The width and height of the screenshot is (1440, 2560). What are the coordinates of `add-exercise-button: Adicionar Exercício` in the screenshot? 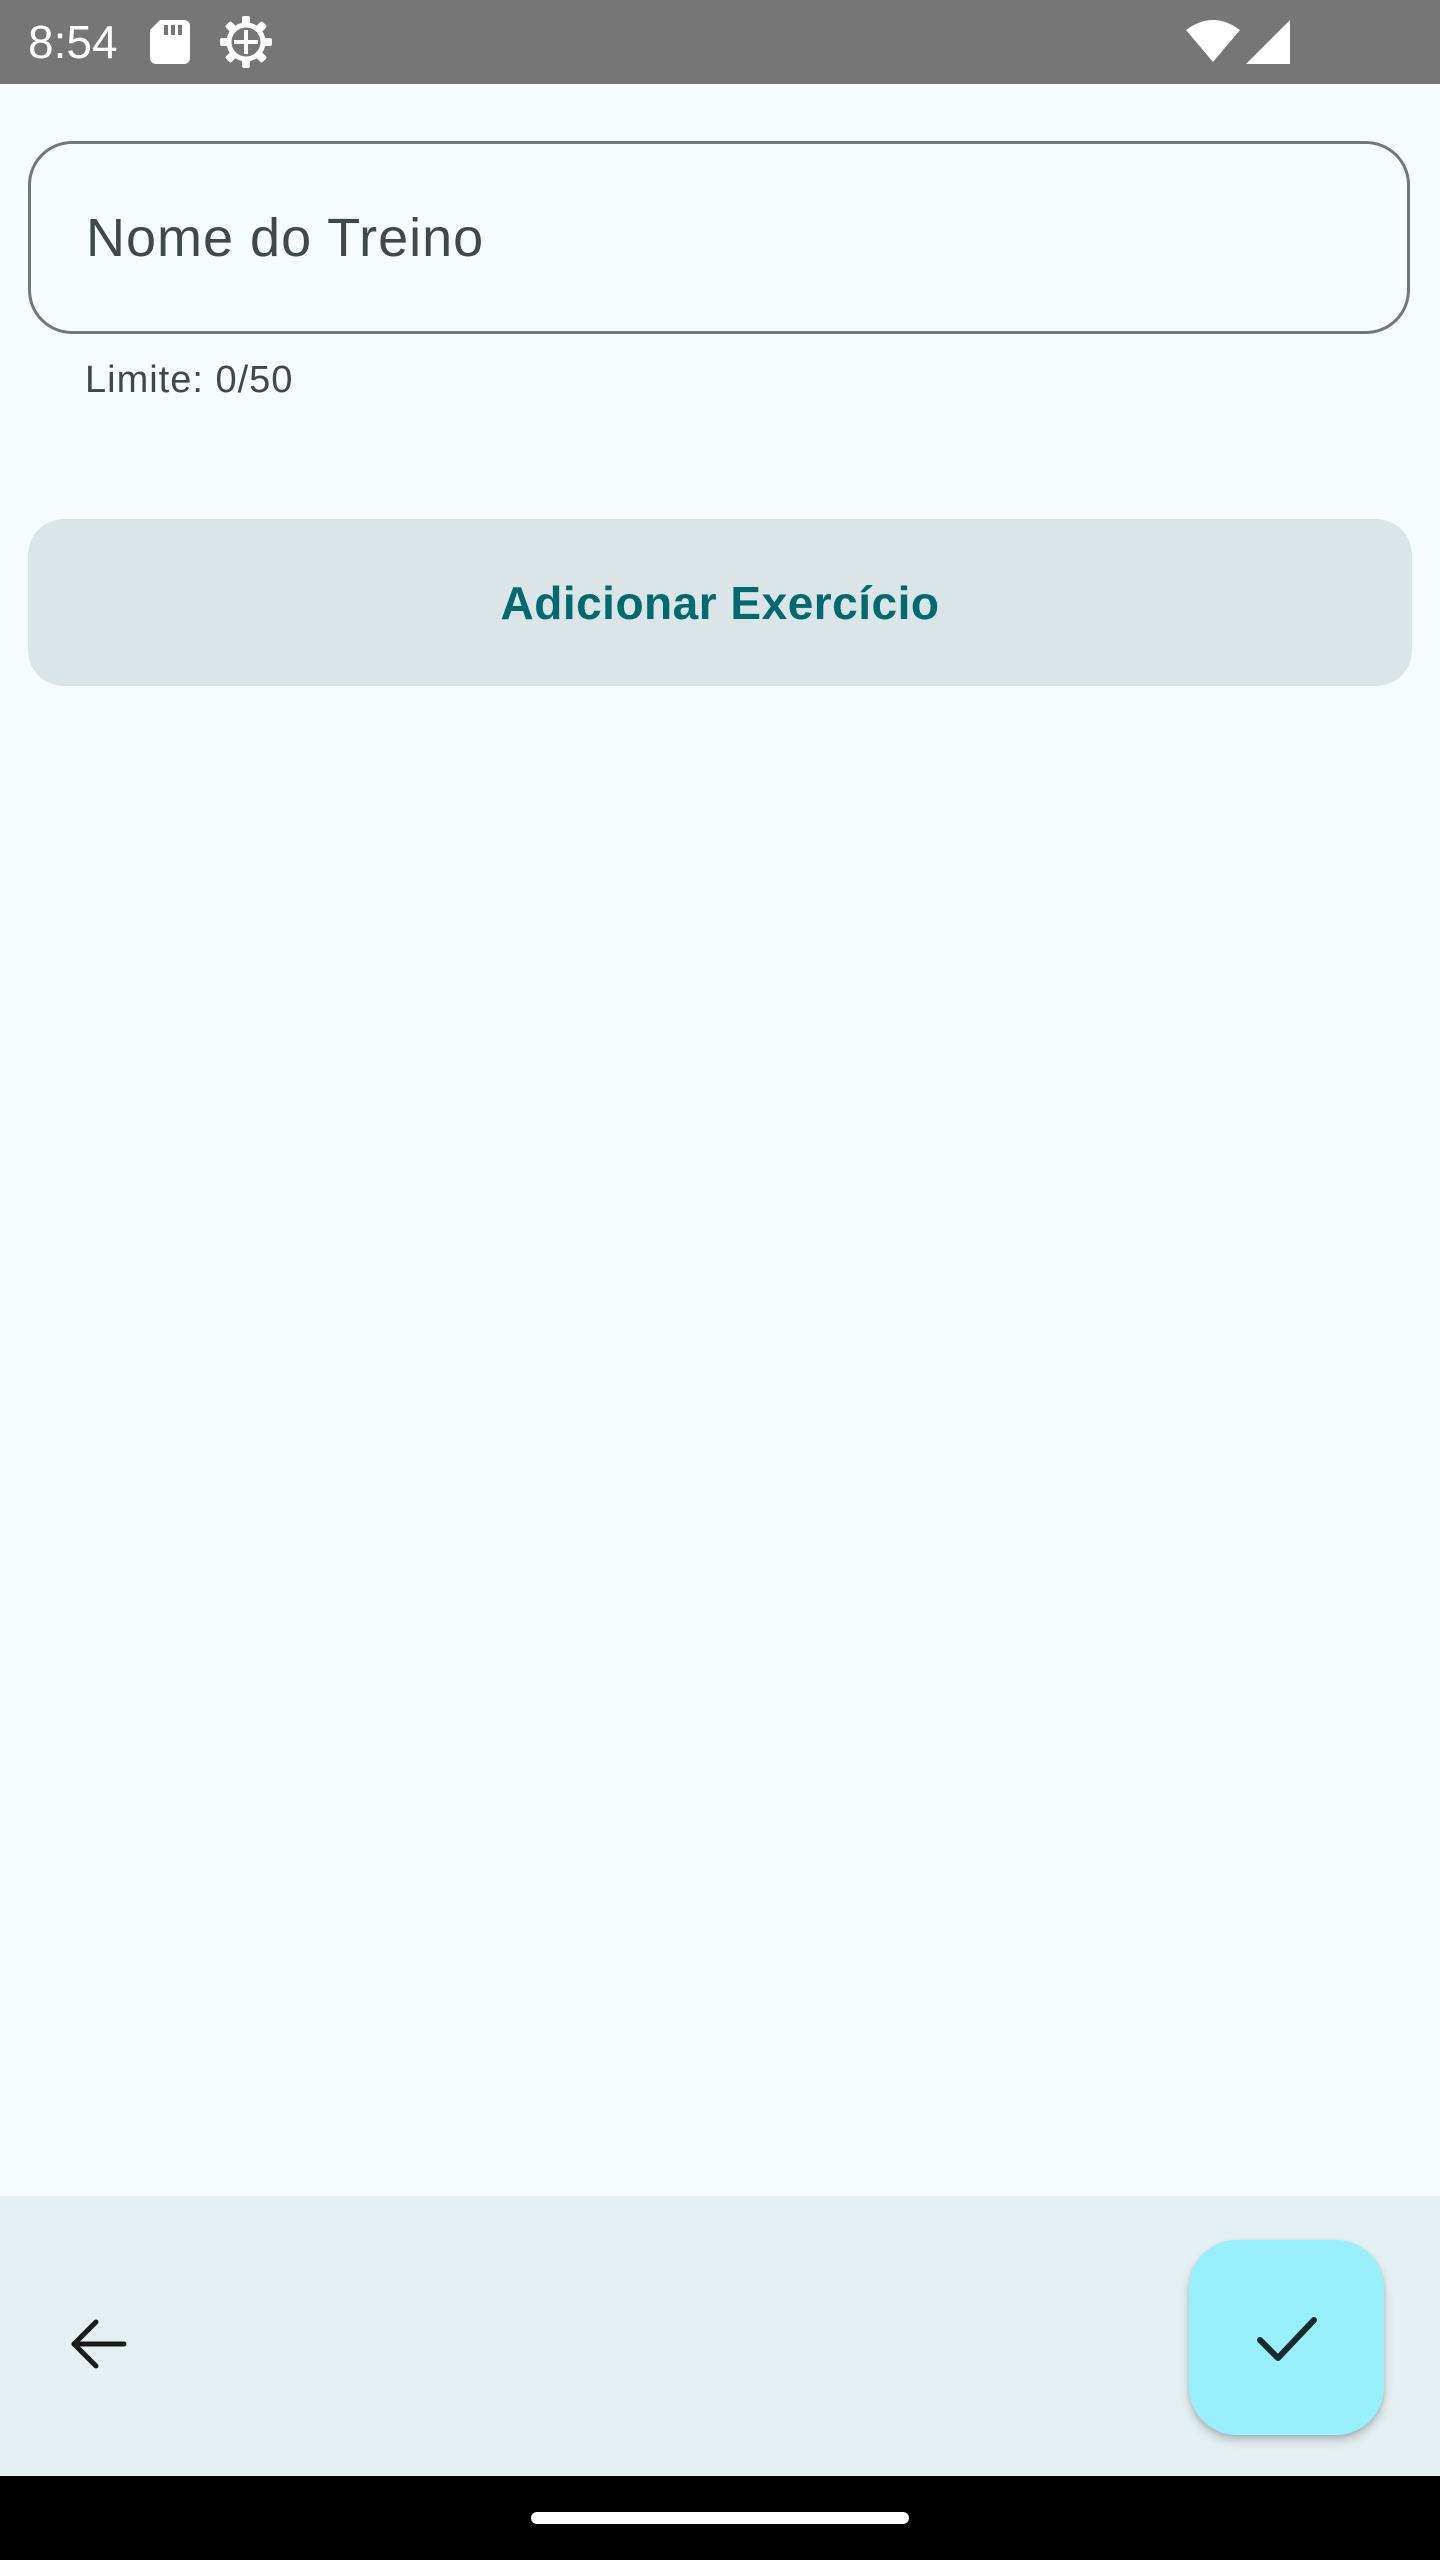 It's located at (720, 602).